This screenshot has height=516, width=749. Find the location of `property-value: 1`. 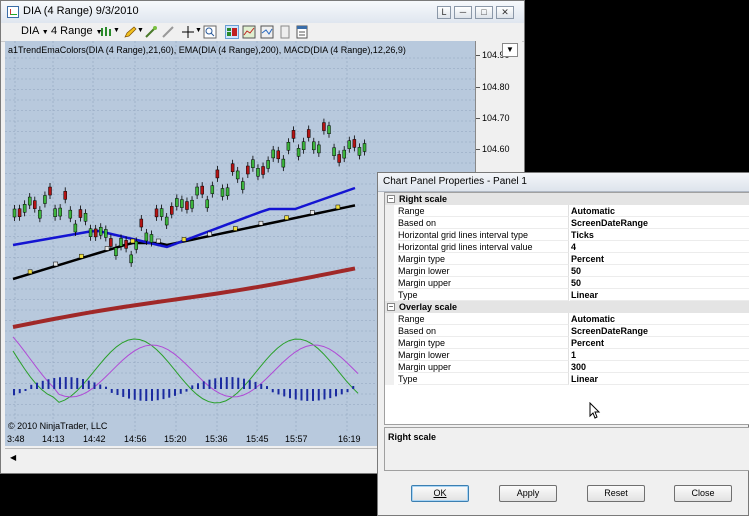

property-value: 1 is located at coordinates (659, 355).